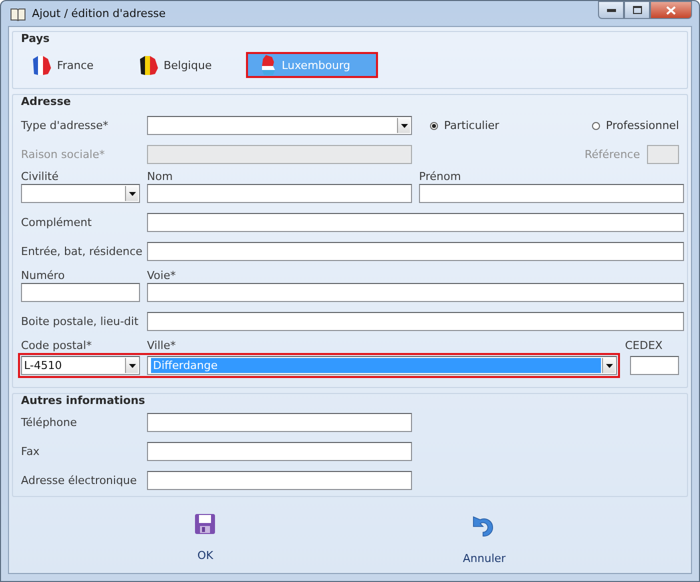 Image resolution: width=700 pixels, height=582 pixels. I want to click on book-icon, so click(18, 13).